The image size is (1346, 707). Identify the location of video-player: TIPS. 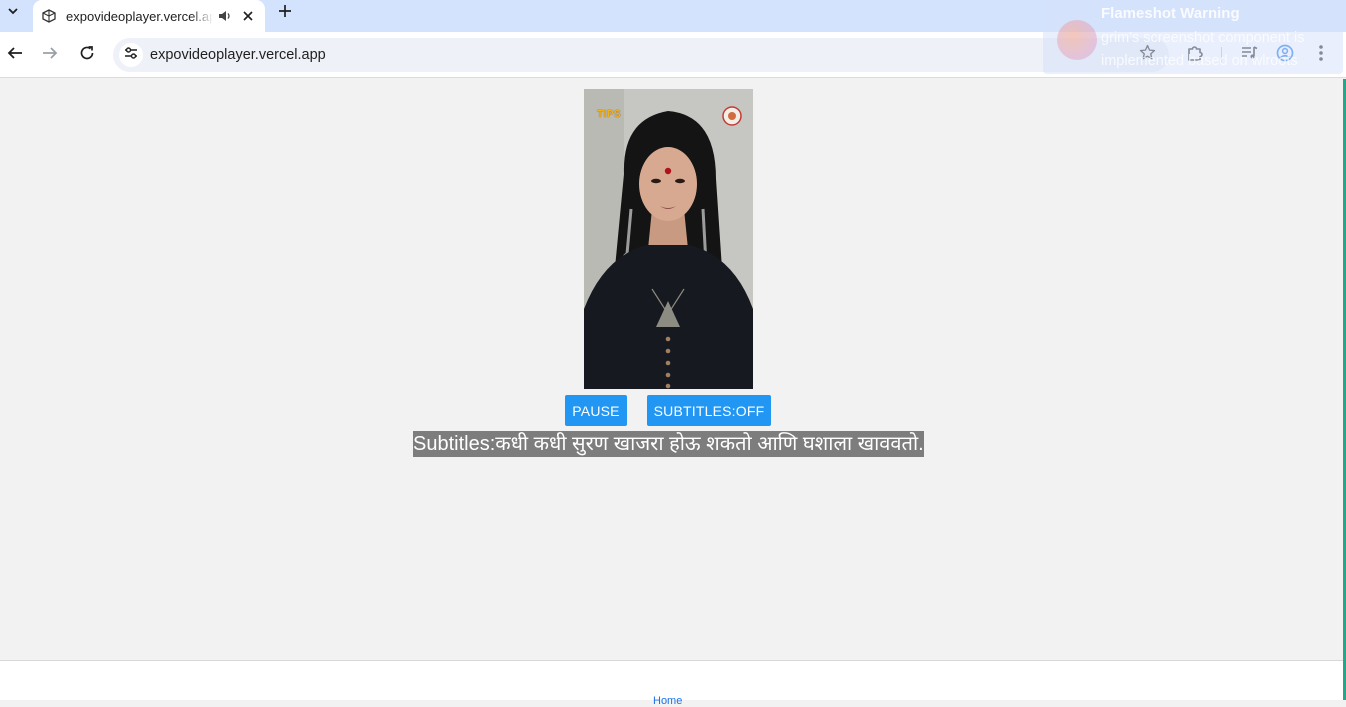
(668, 239).